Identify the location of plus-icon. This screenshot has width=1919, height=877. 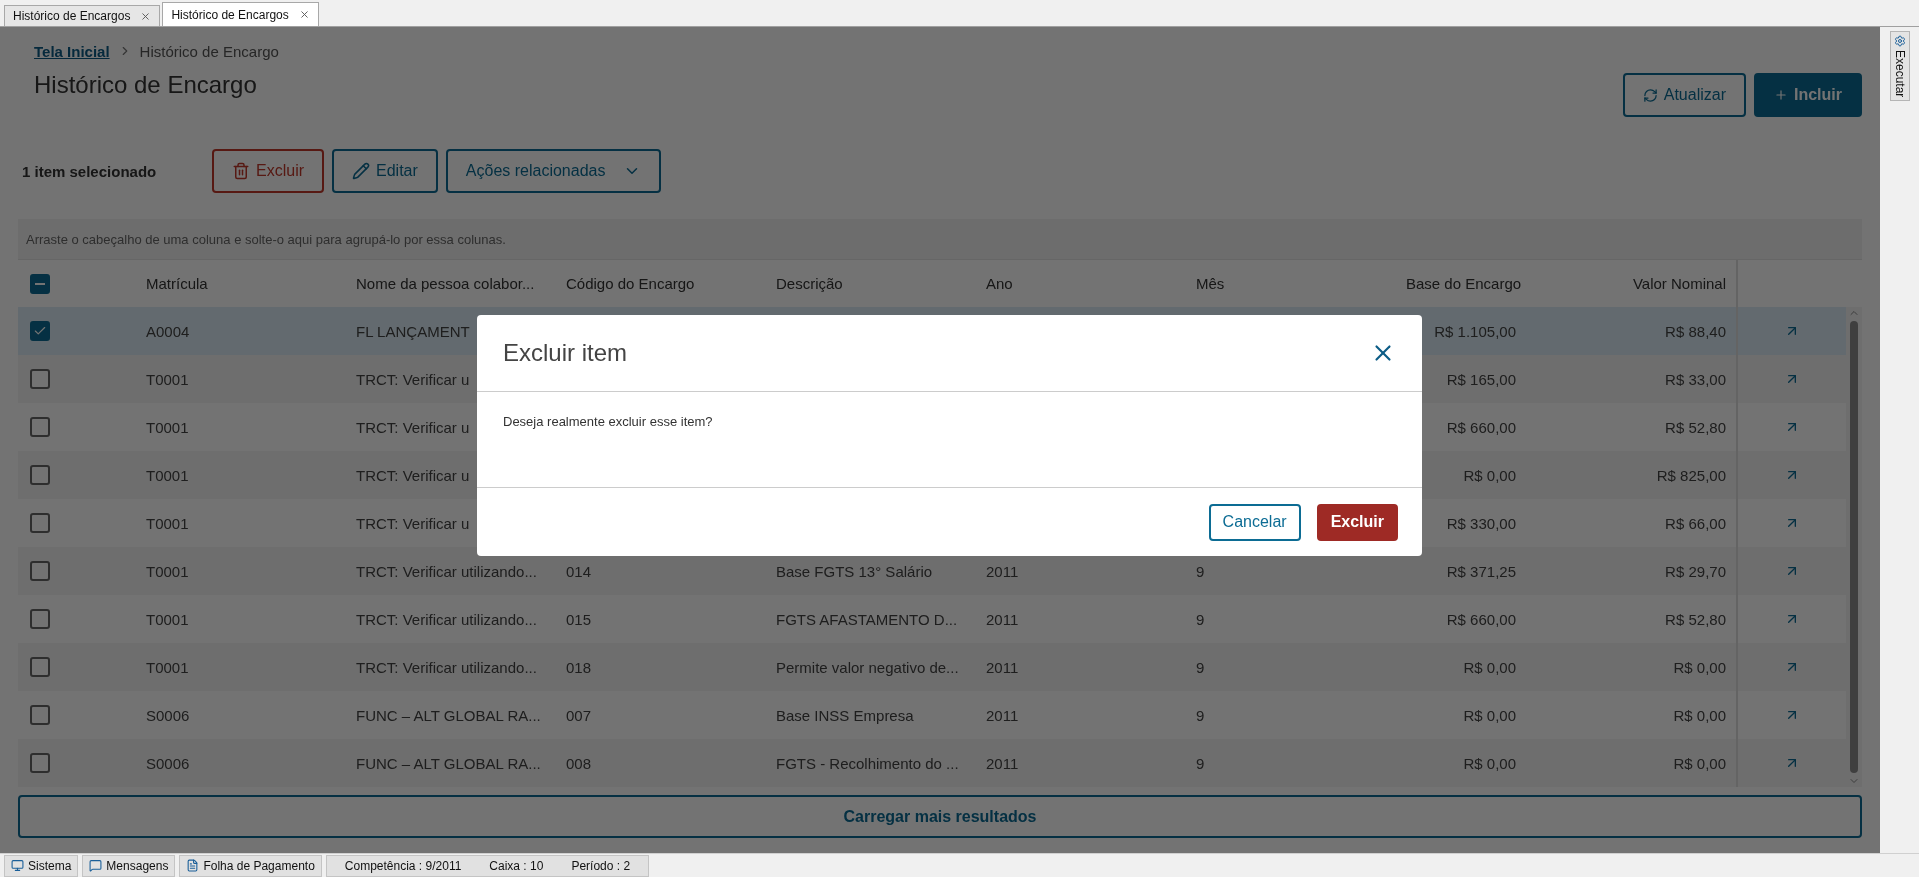
(1781, 95).